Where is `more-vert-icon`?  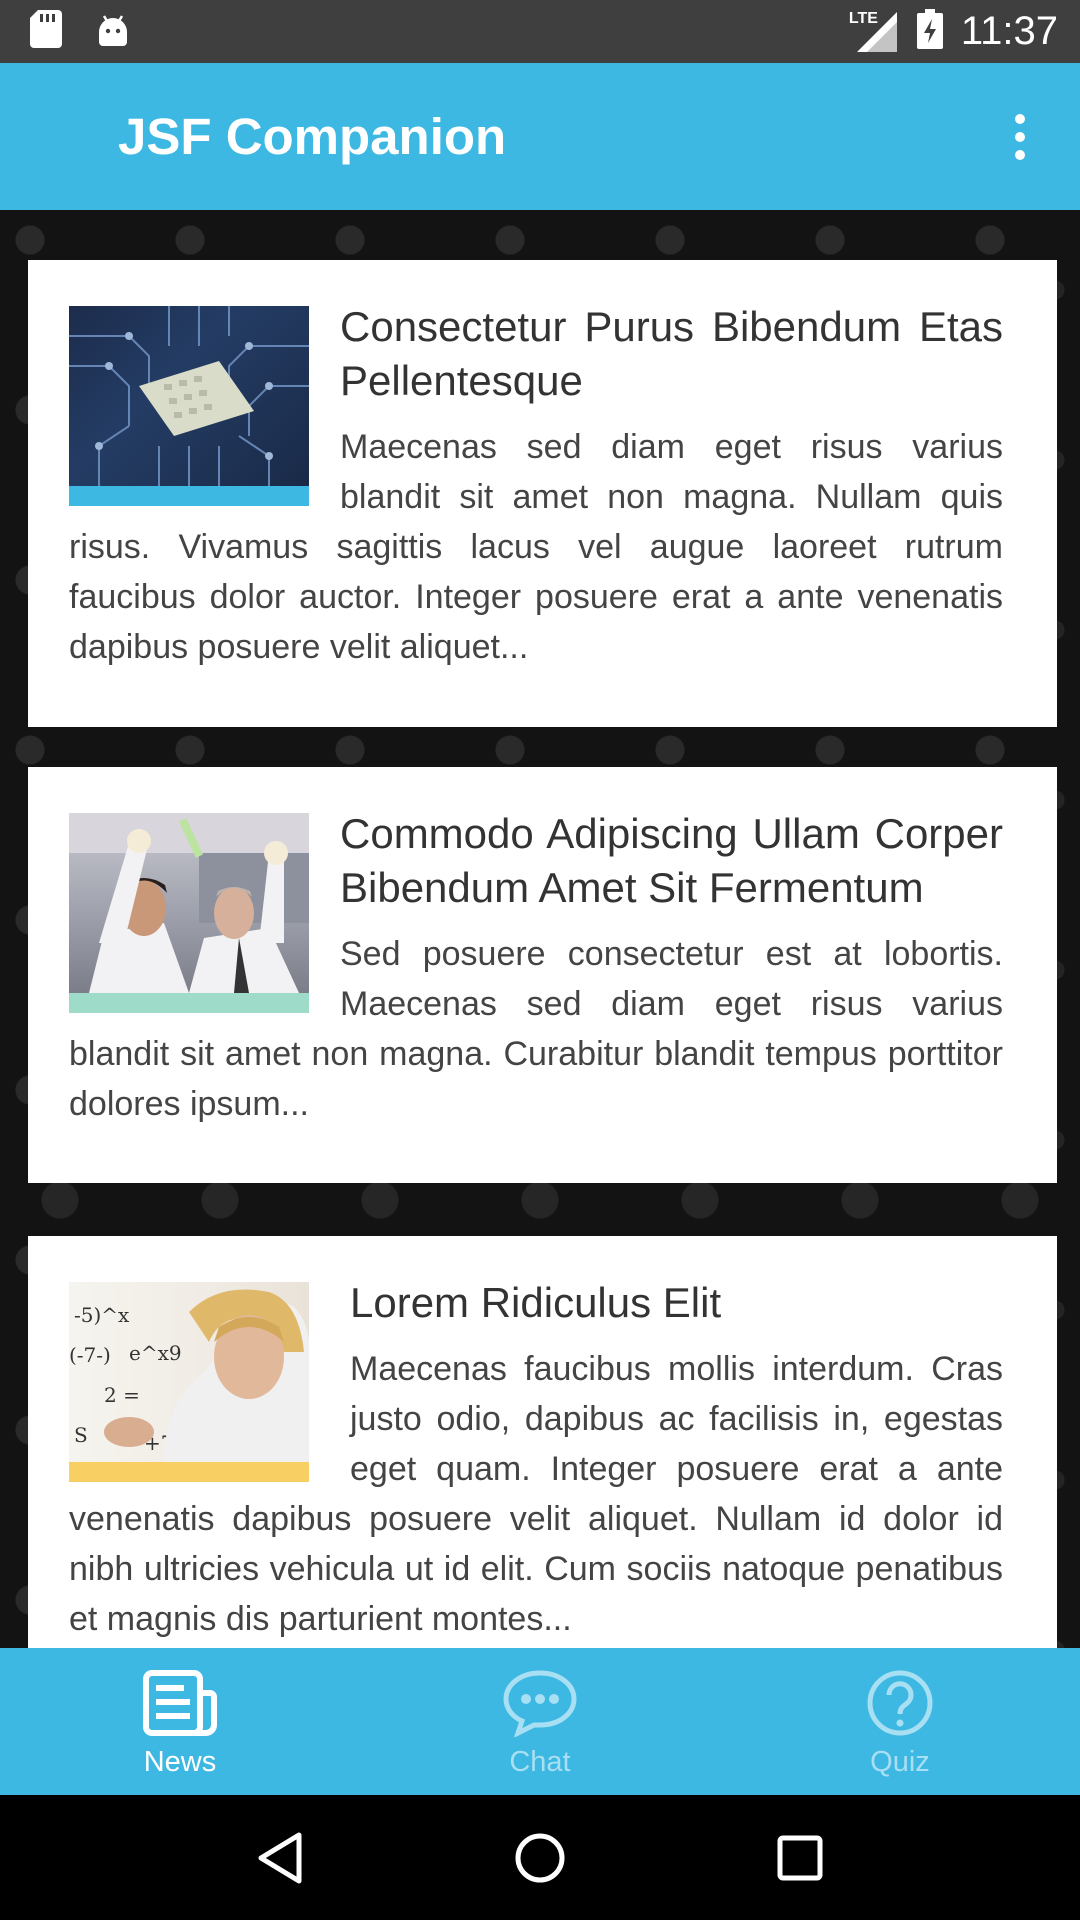
more-vert-icon is located at coordinates (1020, 137).